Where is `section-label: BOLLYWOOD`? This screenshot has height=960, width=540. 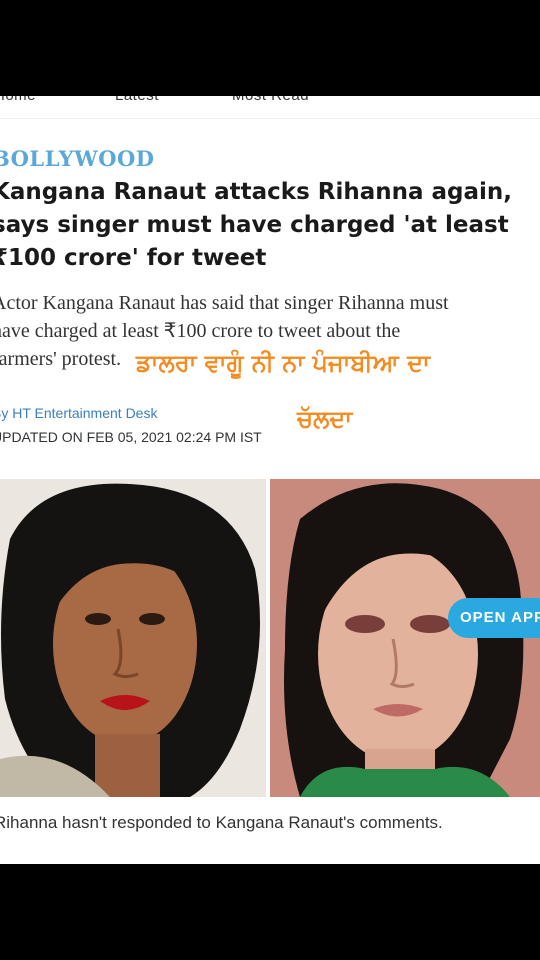 section-label: BOLLYWOOD is located at coordinates (77, 158).